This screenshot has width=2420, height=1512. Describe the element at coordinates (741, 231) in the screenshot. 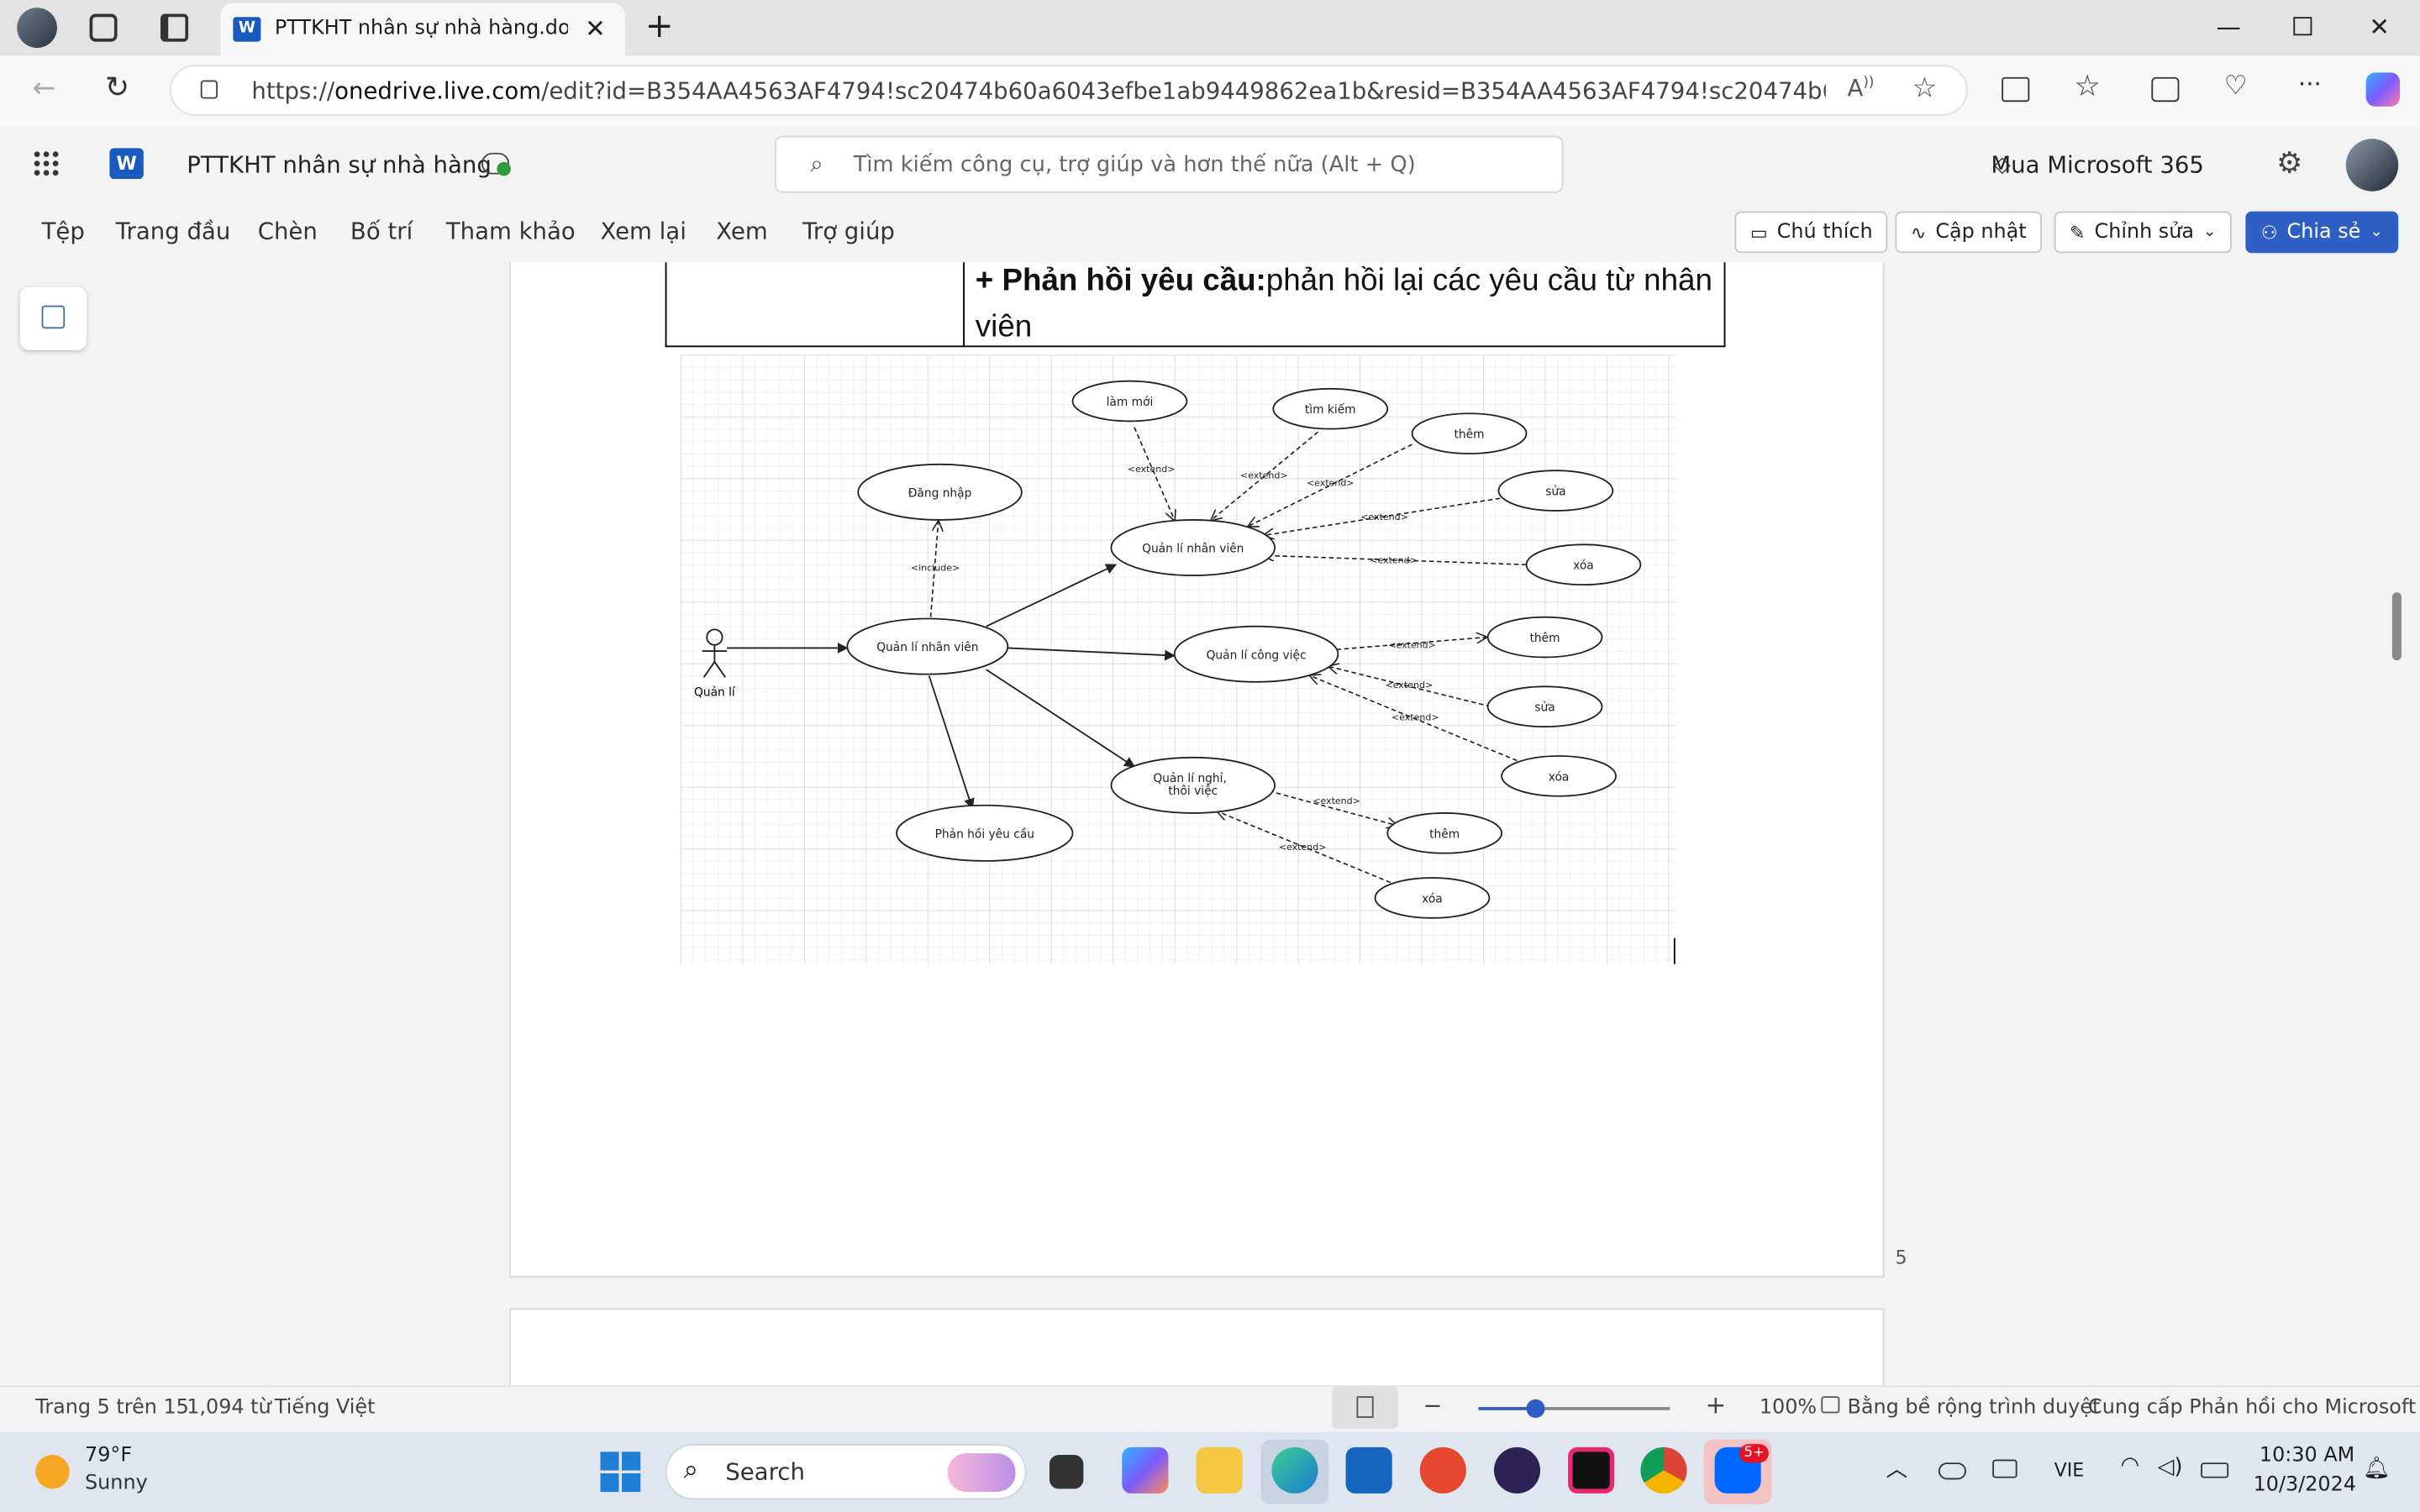

I see `tab-view: Xem` at that location.